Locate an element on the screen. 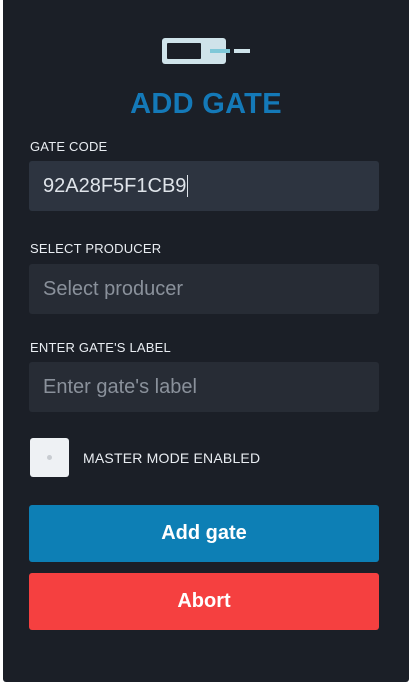 This screenshot has width=415, height=685. master-mode-checkbox is located at coordinates (49, 457).